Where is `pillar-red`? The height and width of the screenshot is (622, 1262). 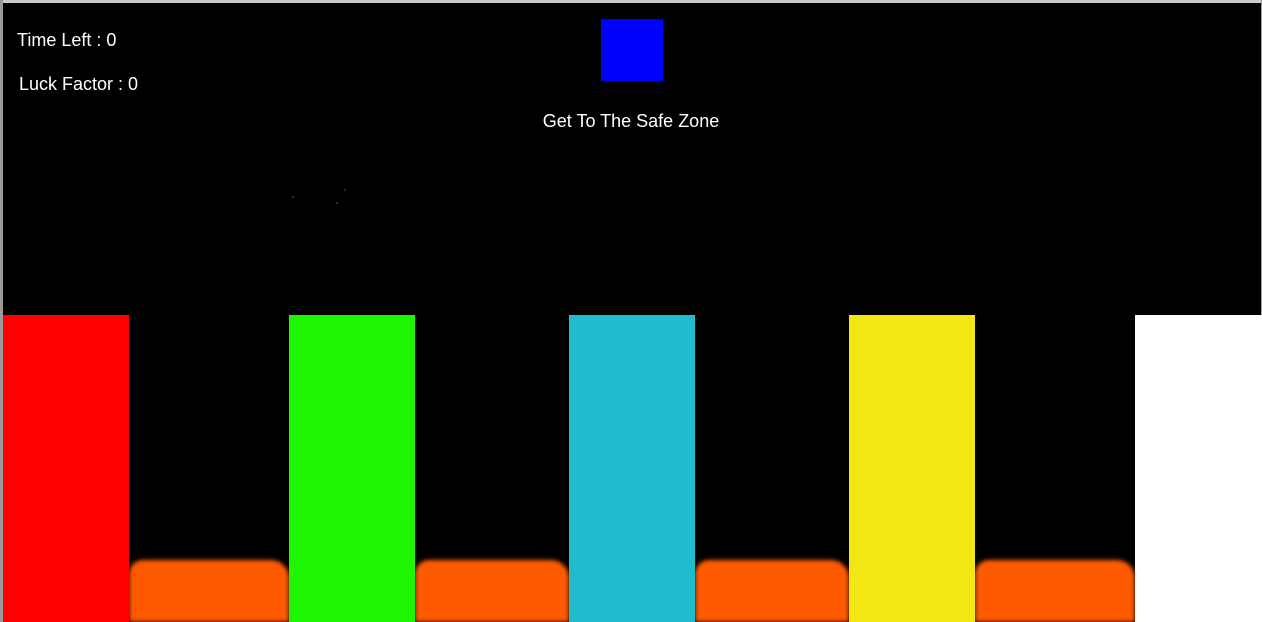
pillar-red is located at coordinates (66, 468).